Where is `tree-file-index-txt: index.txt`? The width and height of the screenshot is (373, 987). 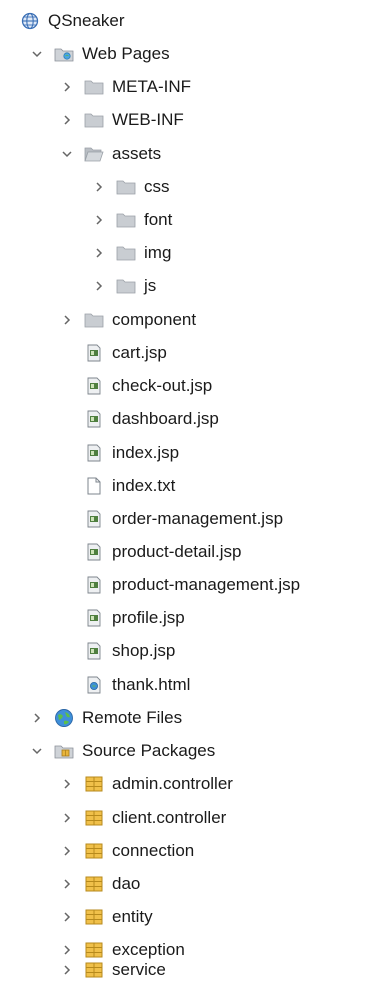 tree-file-index-txt: index.txt is located at coordinates (129, 485).